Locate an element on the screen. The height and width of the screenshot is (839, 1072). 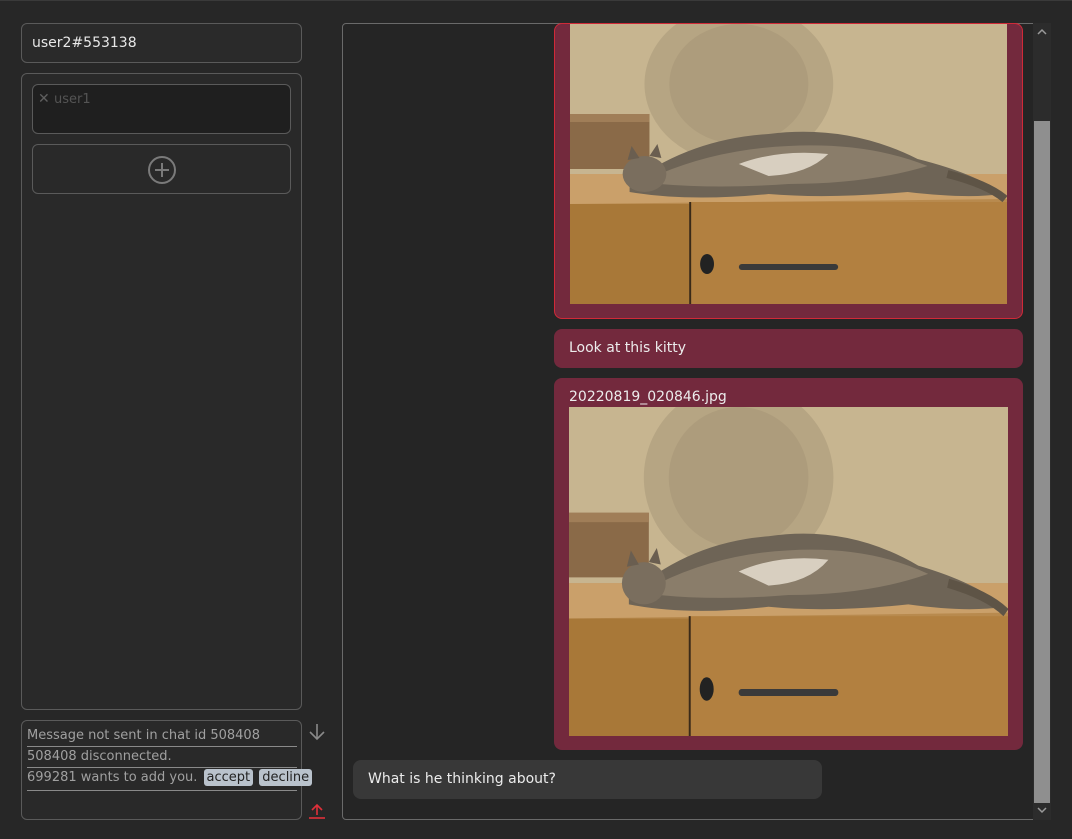
notification-item: 508408 disconnected. is located at coordinates (162, 757).